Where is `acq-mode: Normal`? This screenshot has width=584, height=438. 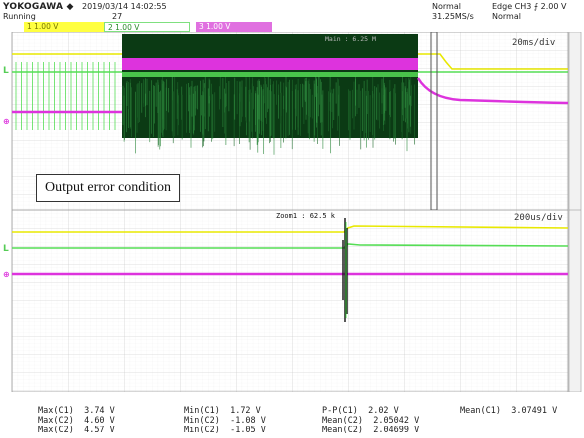 acq-mode: Normal is located at coordinates (446, 6).